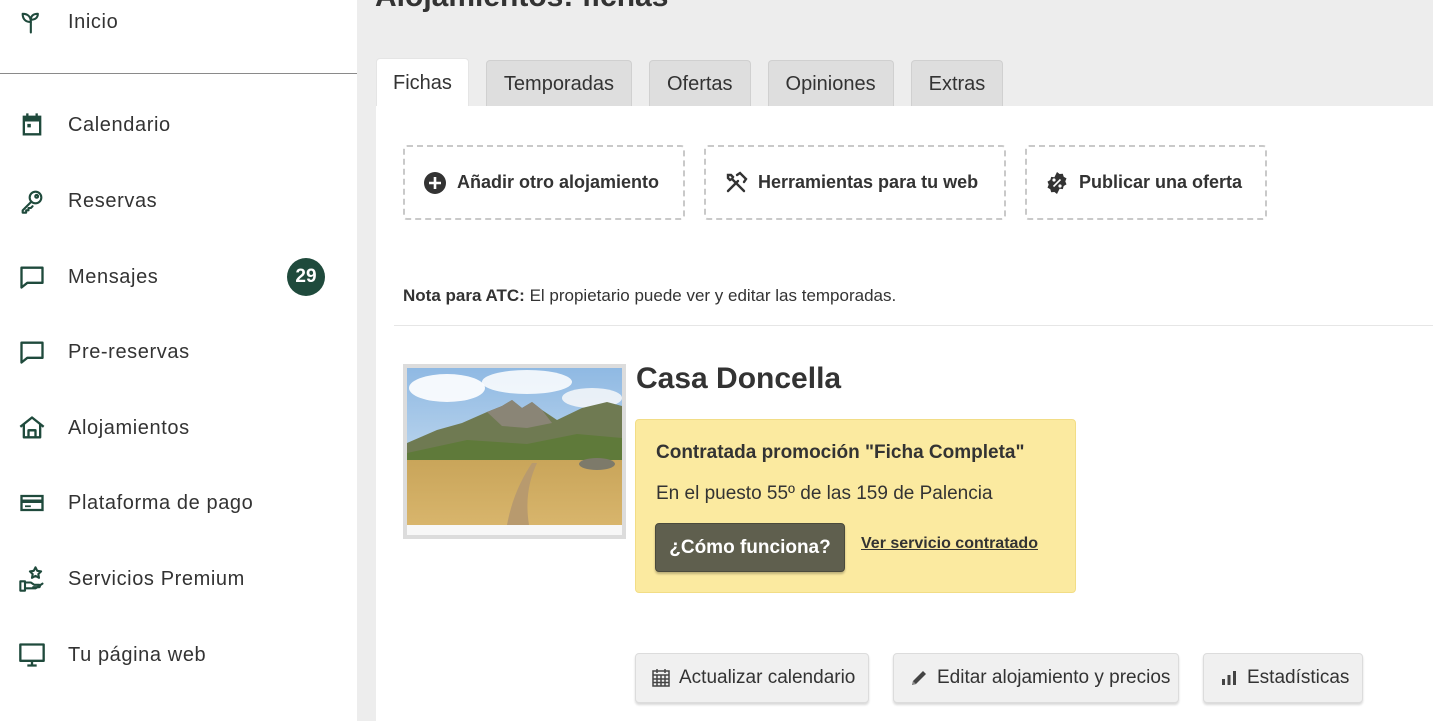 The height and width of the screenshot is (721, 1433). Describe the element at coordinates (464, 295) in the screenshot. I see `atc-note-prefix: Nota para ATC:` at that location.